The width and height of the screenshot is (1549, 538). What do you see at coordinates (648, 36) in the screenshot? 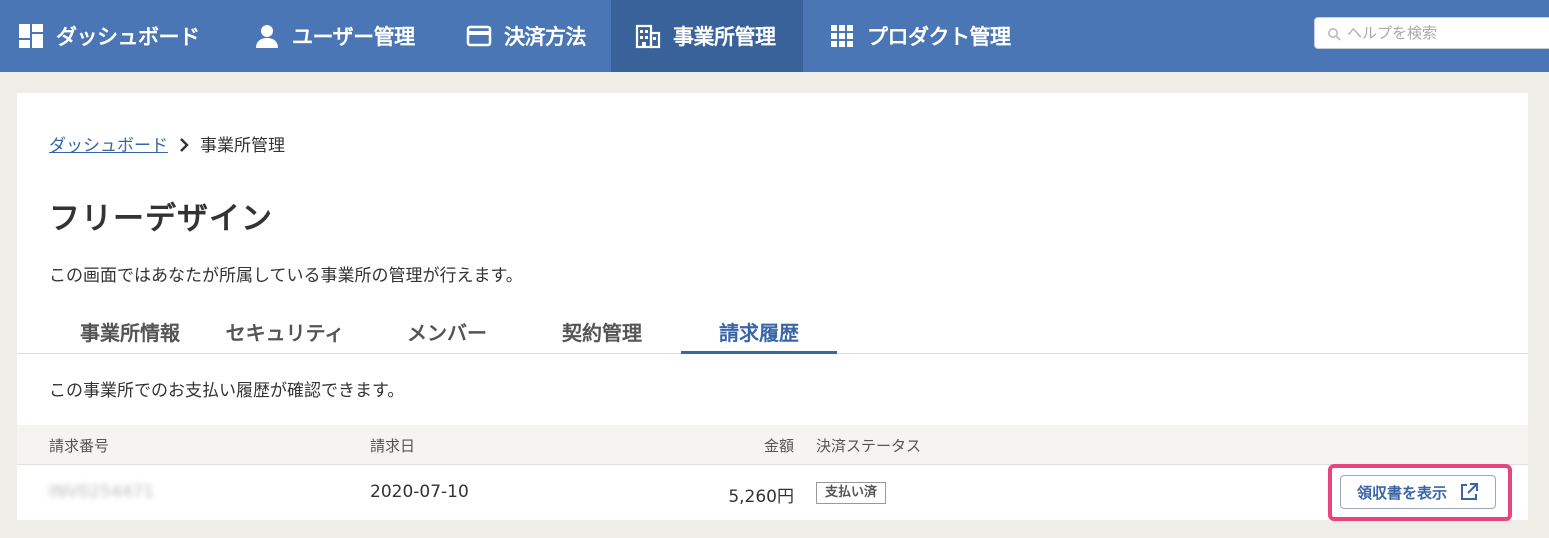
I see `building-icon` at bounding box center [648, 36].